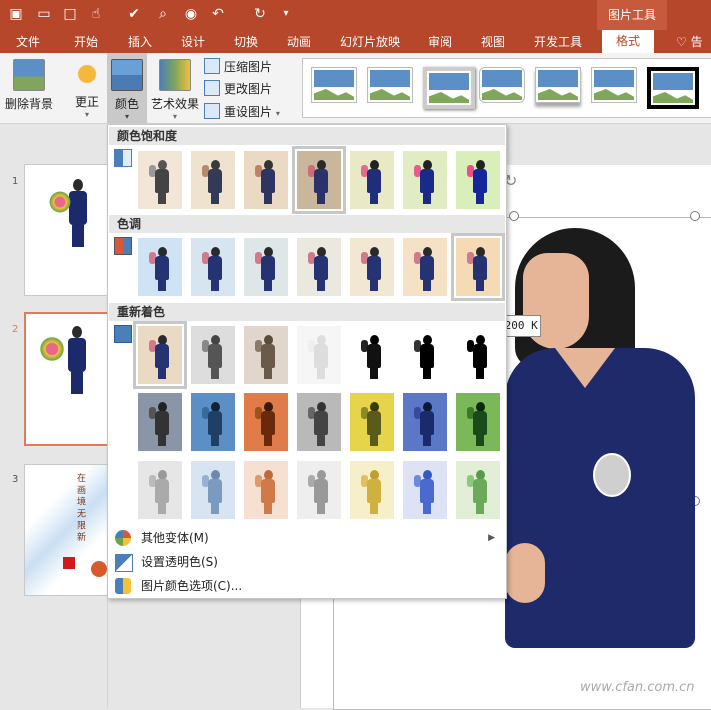 The height and width of the screenshot is (710, 711). I want to click on customize-icon: ▾, so click(286, 14).